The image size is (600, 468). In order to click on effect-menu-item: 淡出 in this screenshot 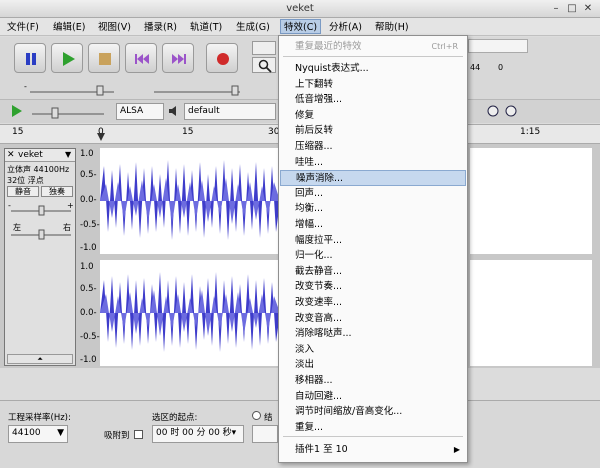, I will do `click(373, 365)`.